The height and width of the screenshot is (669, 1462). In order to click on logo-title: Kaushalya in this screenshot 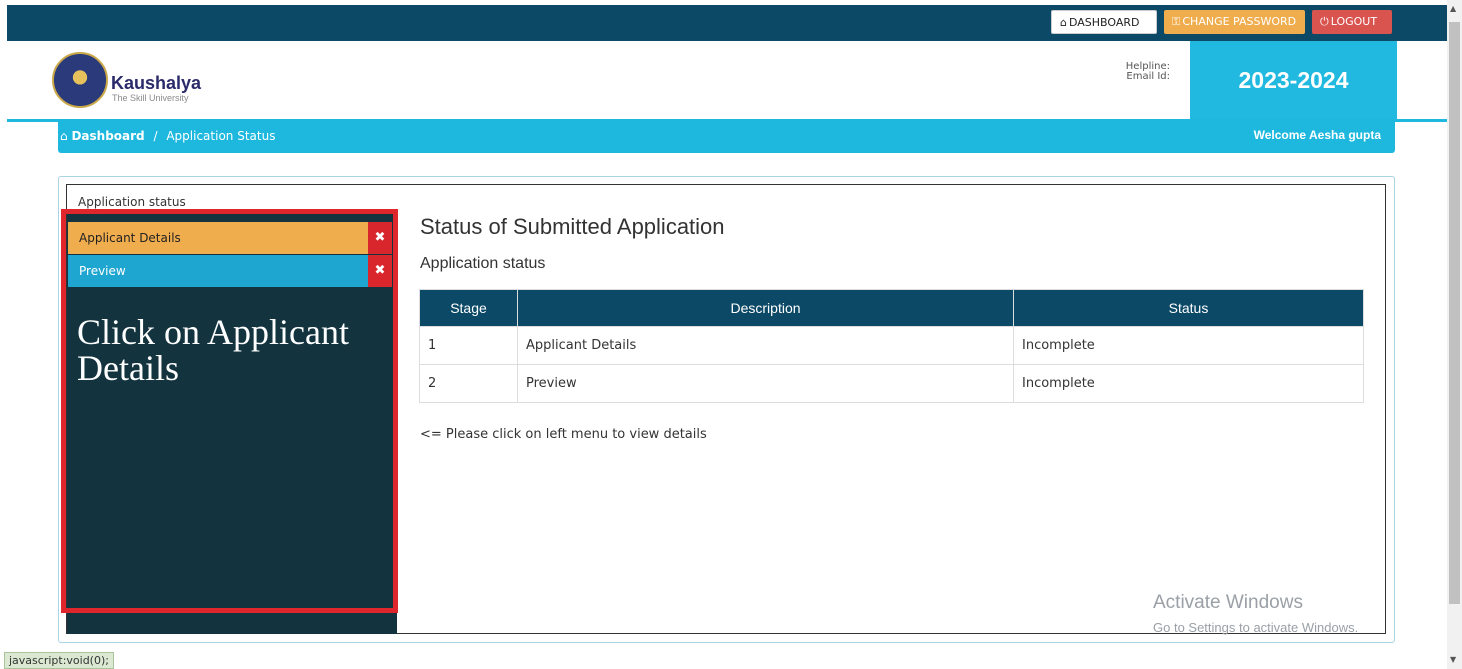, I will do `click(156, 83)`.